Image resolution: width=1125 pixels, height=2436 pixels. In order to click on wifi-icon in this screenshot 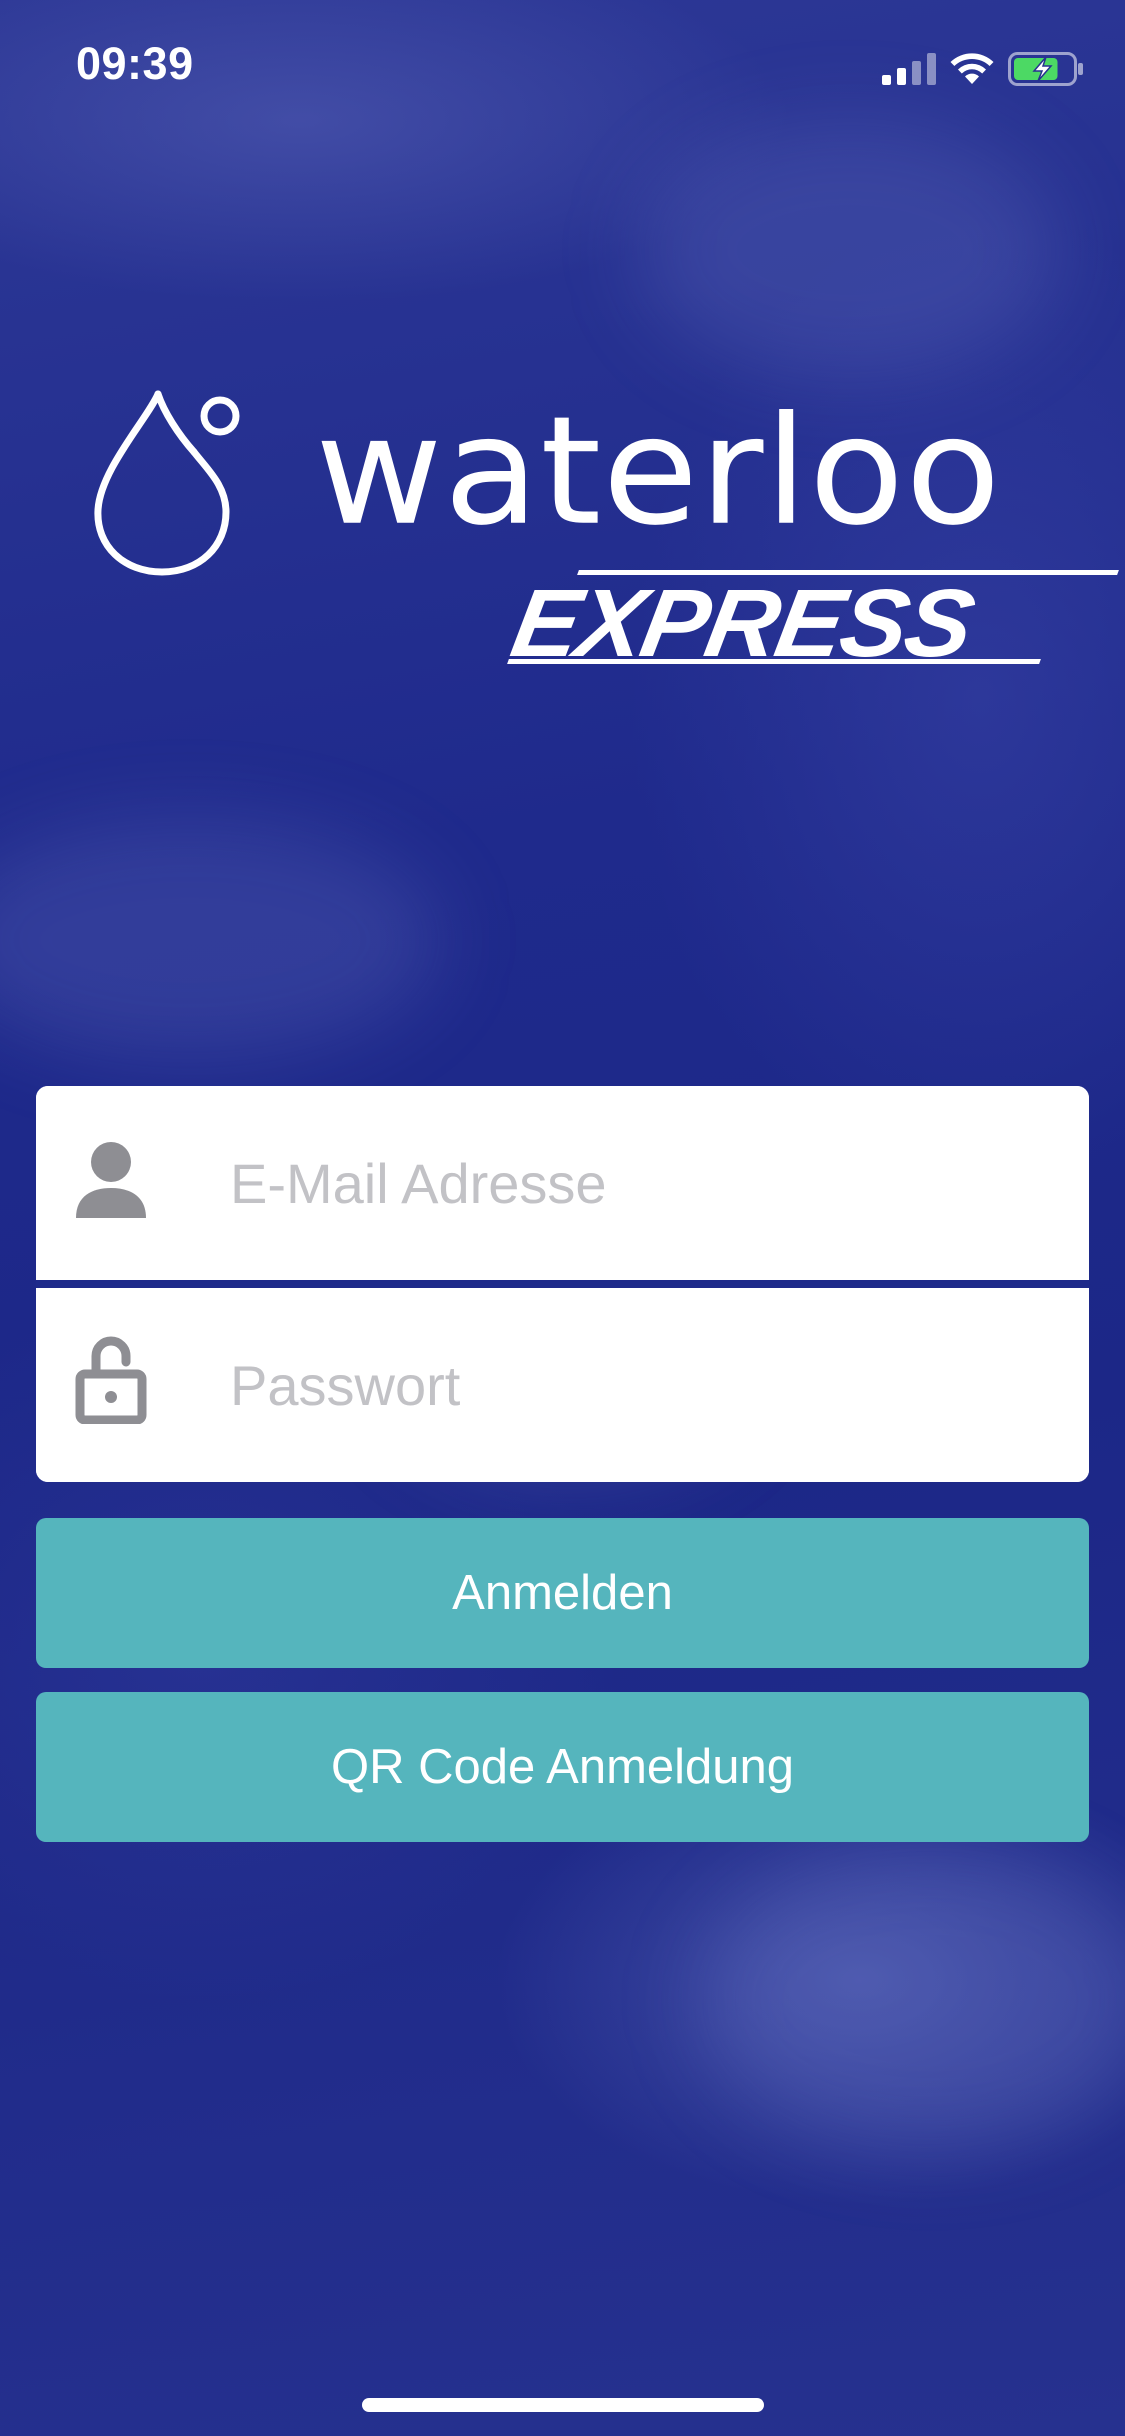, I will do `click(972, 68)`.